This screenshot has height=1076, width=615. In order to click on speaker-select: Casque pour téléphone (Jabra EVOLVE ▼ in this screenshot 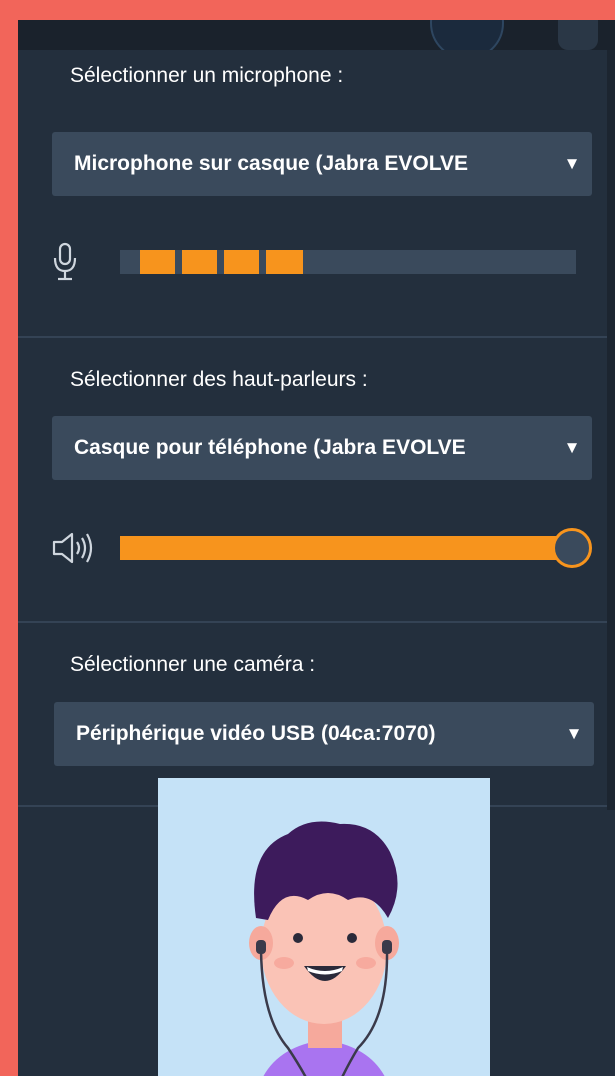, I will do `click(322, 448)`.